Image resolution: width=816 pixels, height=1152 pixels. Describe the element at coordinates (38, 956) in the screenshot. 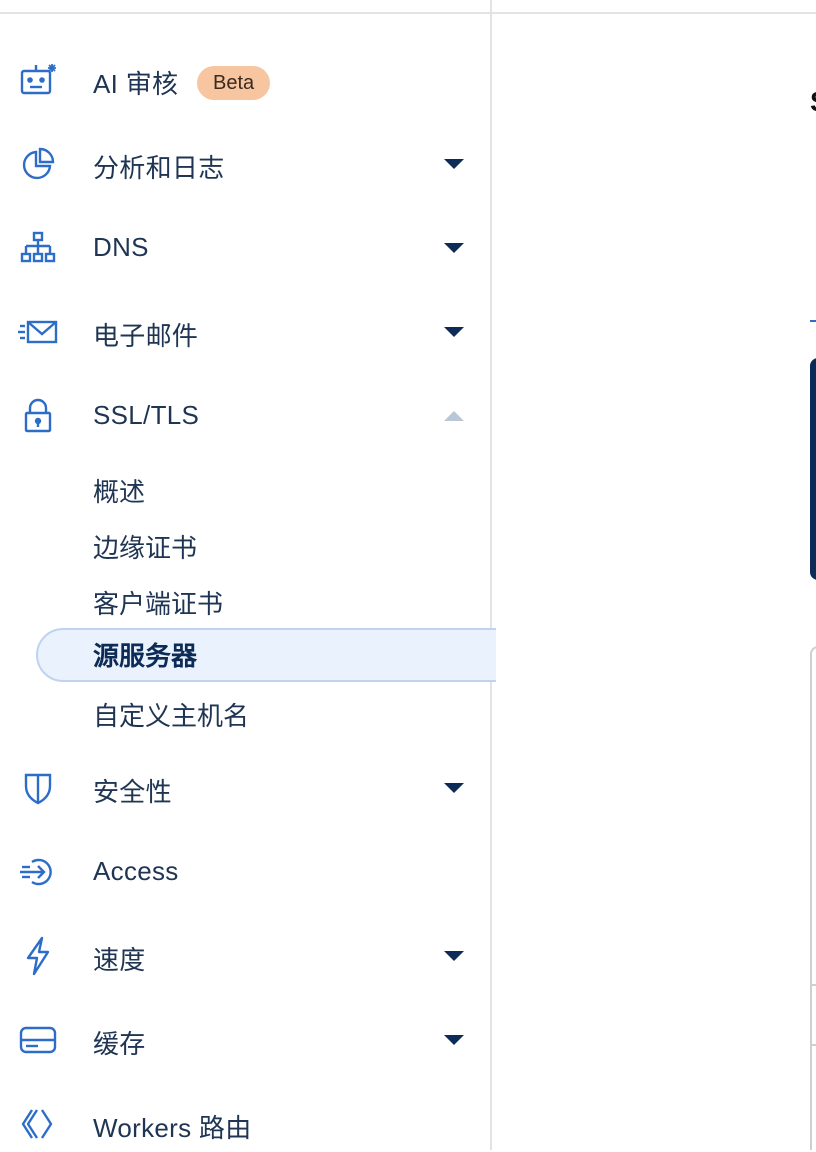

I see `bolt-icon` at that location.